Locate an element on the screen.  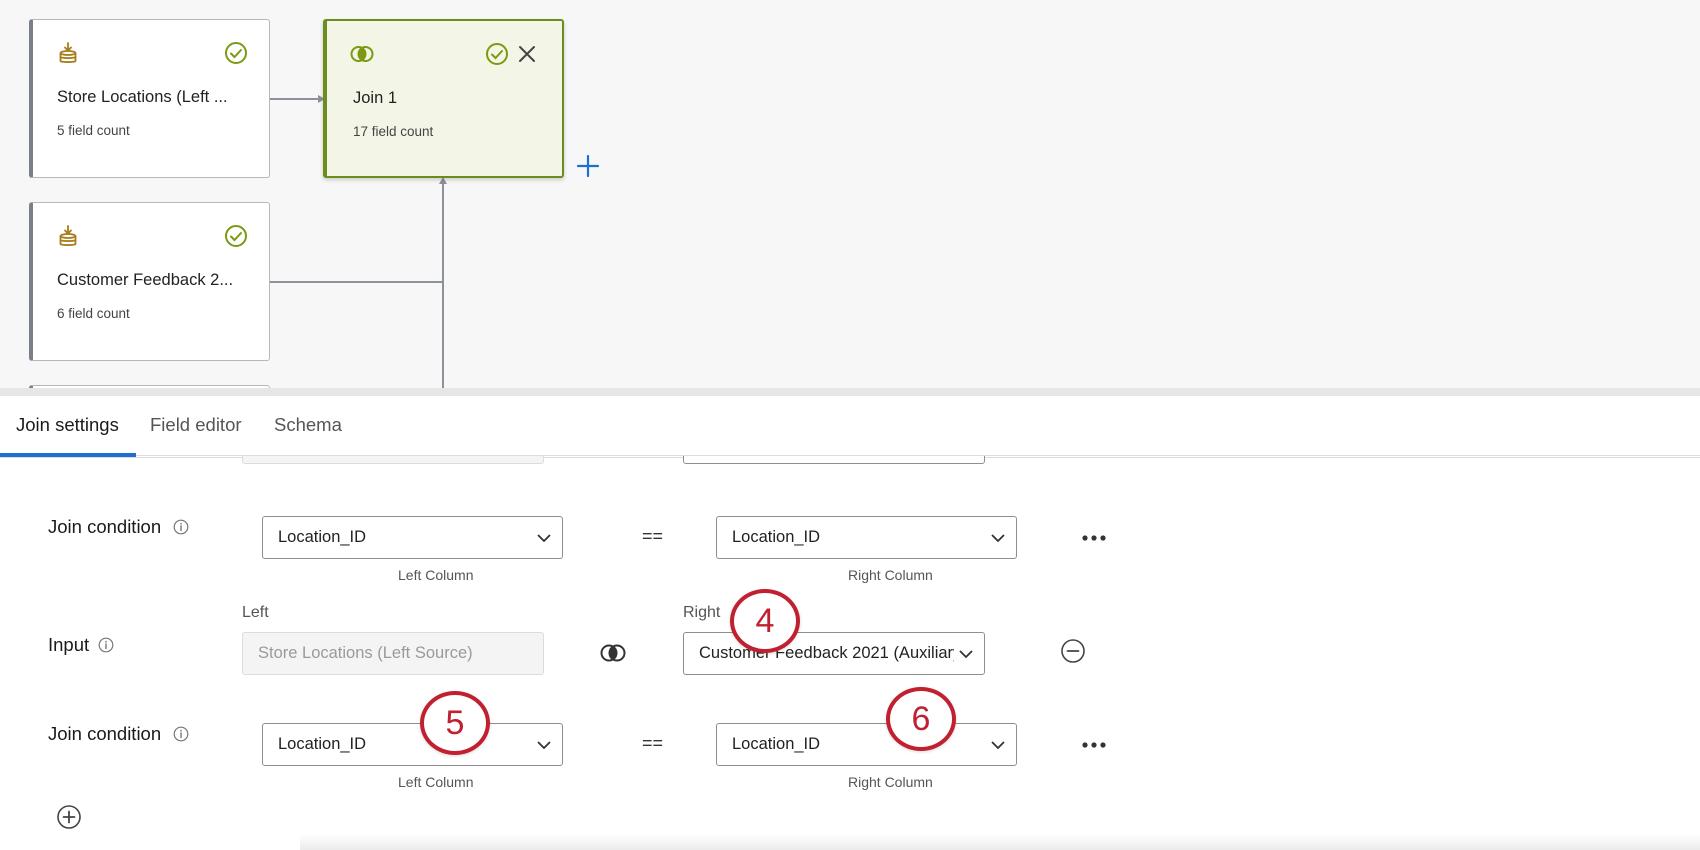
select-value: Store Locations (Left Source) is located at coordinates (365, 653).